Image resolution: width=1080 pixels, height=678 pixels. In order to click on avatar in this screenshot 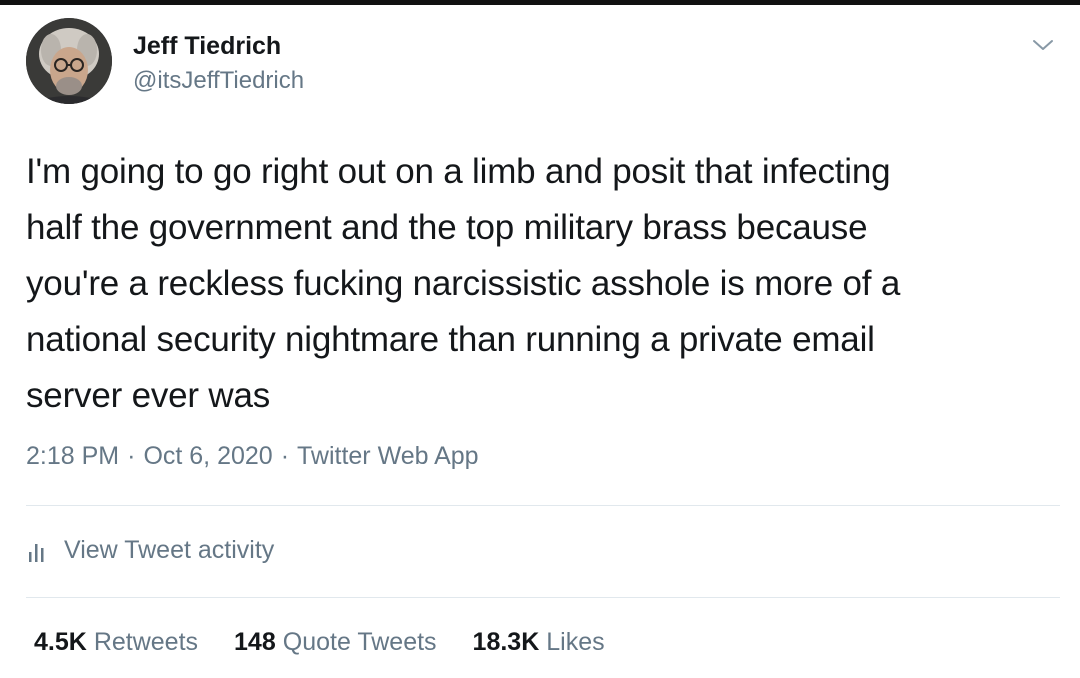, I will do `click(69, 61)`.